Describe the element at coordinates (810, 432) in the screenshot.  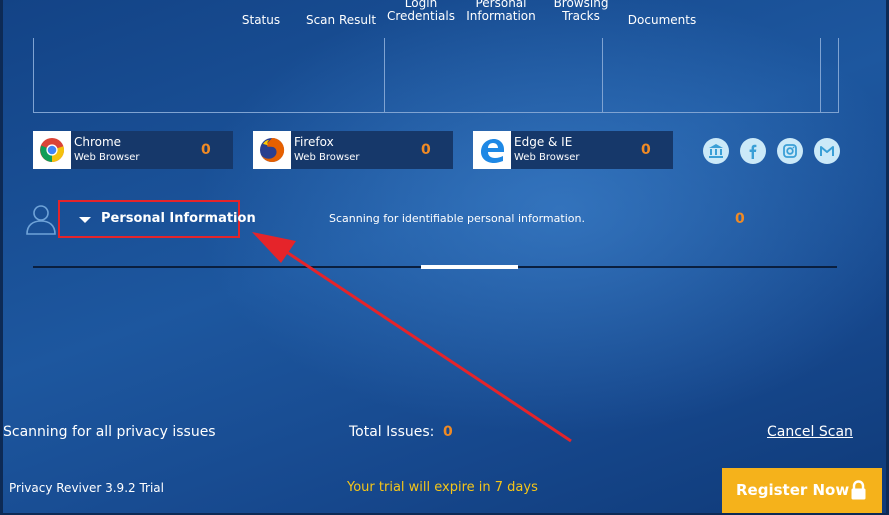
I see `cancel-scan-link: Cancel Scan` at that location.